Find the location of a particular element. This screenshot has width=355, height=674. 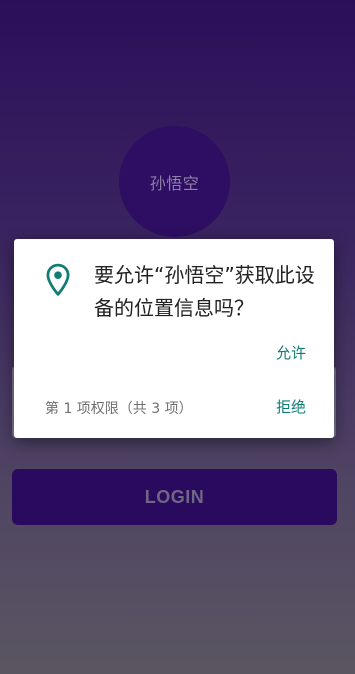

location-pin-icon is located at coordinates (58, 279).